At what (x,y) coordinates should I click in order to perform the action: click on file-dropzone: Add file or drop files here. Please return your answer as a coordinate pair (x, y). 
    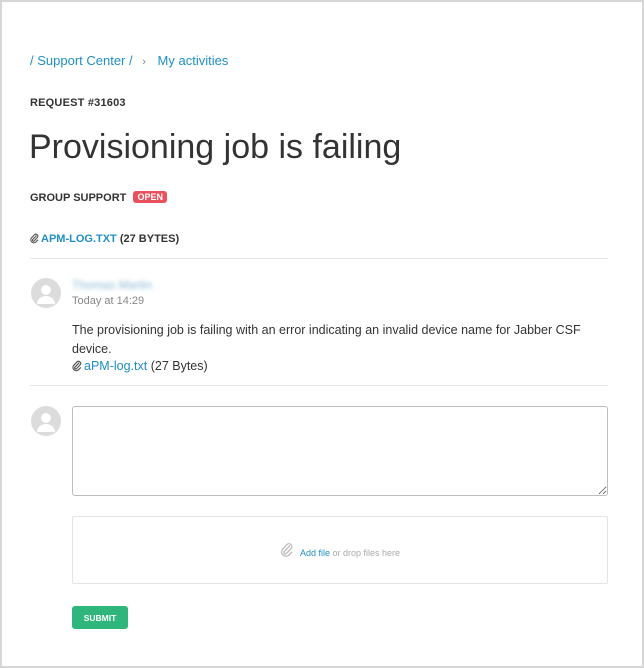
    Looking at the image, I should click on (340, 550).